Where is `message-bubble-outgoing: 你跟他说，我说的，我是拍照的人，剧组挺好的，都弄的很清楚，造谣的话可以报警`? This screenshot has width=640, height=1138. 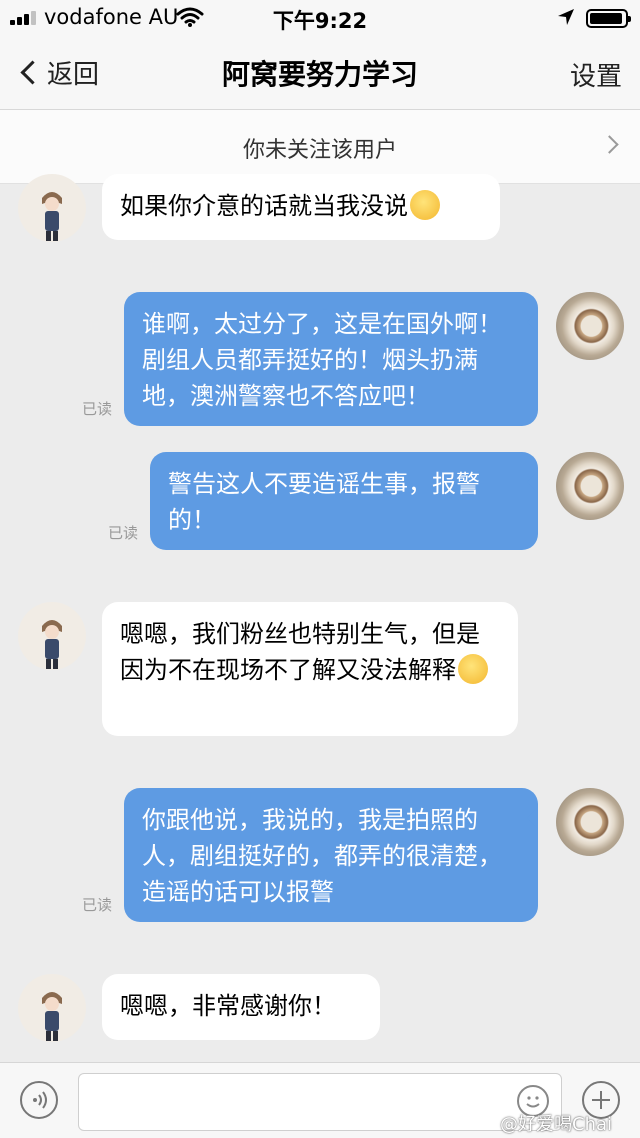
message-bubble-outgoing: 你跟他说，我说的，我是拍照的人，剧组挺好的，都弄的很清楚，造谣的话可以报警 is located at coordinates (331, 855).